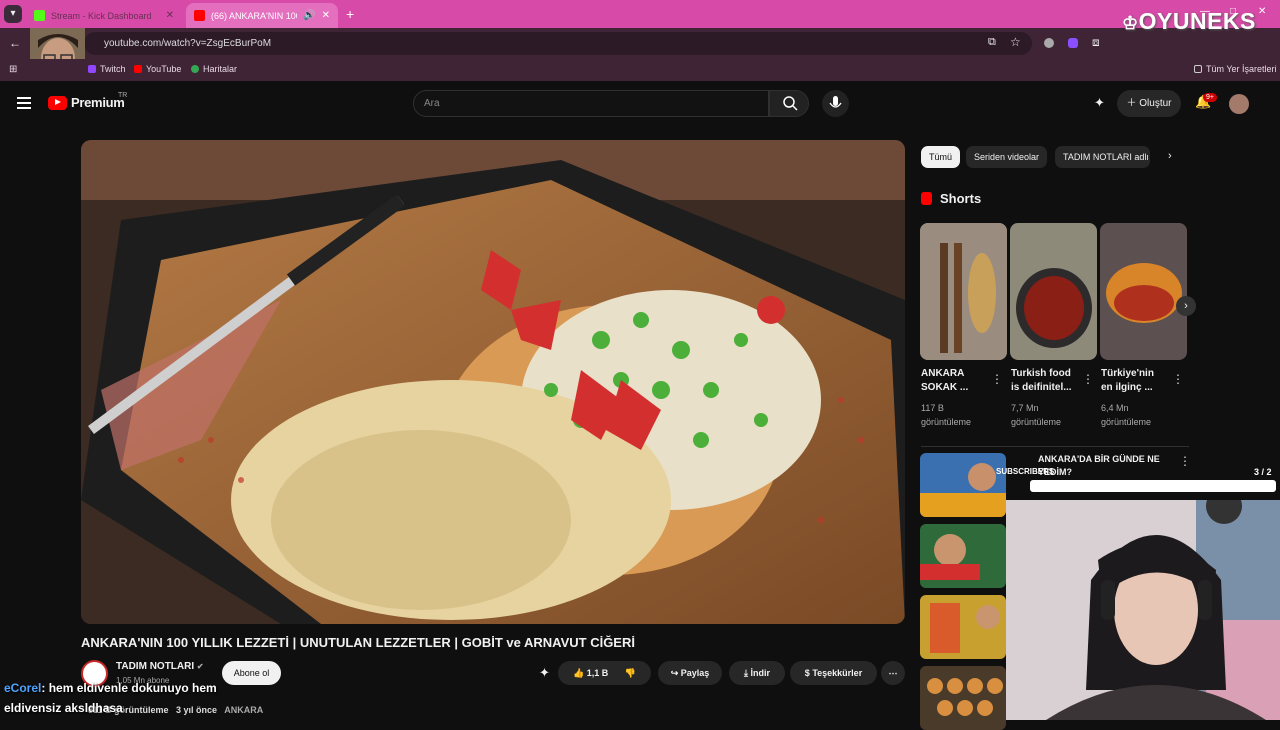 Image resolution: width=1280 pixels, height=730 pixels. I want to click on short-views-l2: görüntüleme, so click(1126, 422).